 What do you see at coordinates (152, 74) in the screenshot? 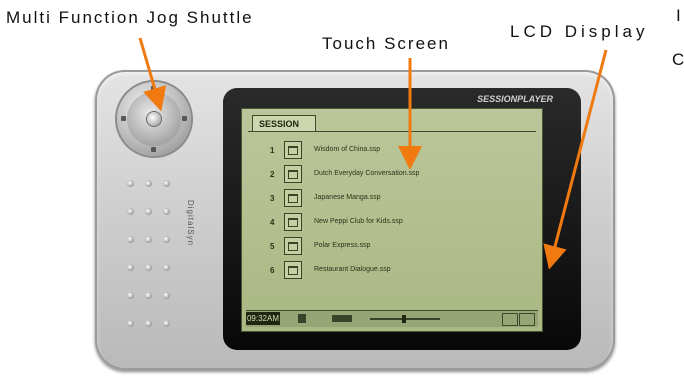
I see `jog-arrow` at bounding box center [152, 74].